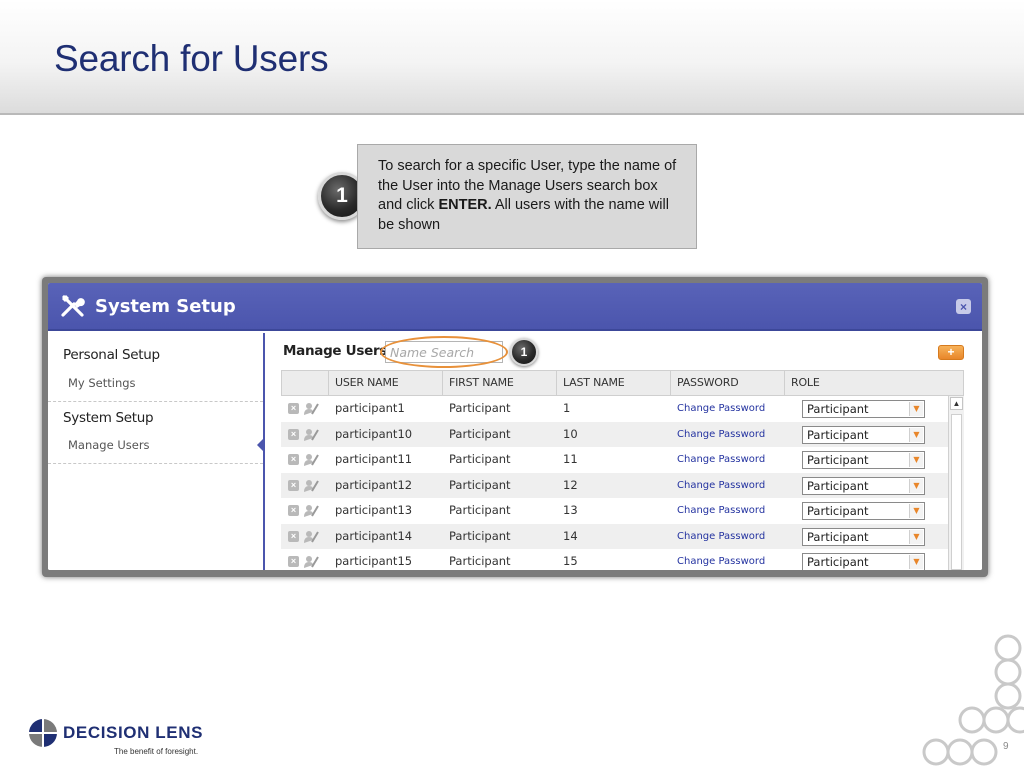 Image resolution: width=1024 pixels, height=768 pixels. Describe the element at coordinates (102, 383) in the screenshot. I see `sidebar-item-my-settings: My Settings` at that location.